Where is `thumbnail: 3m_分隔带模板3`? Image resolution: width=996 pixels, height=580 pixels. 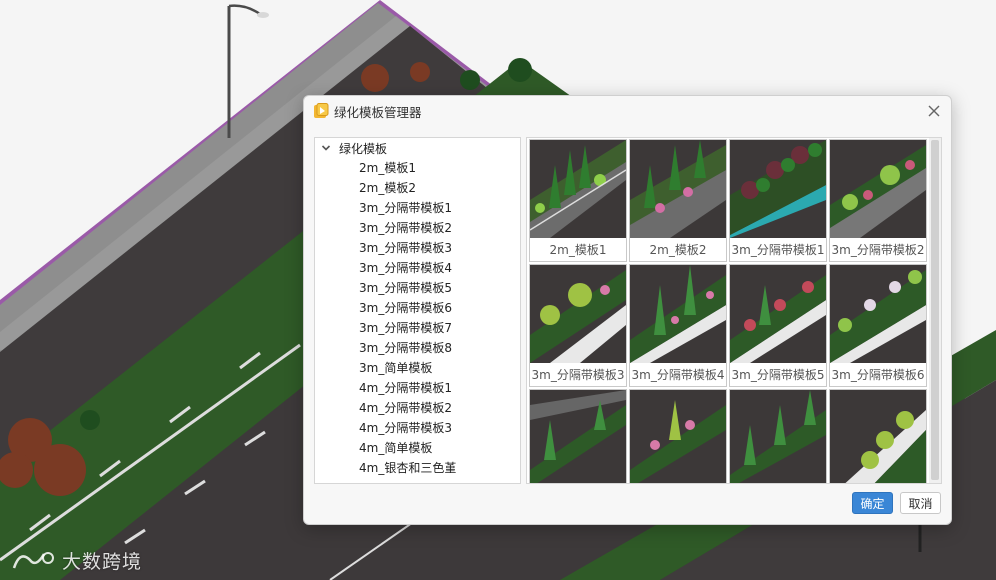 thumbnail: 3m_分隔带模板3 is located at coordinates (578, 325).